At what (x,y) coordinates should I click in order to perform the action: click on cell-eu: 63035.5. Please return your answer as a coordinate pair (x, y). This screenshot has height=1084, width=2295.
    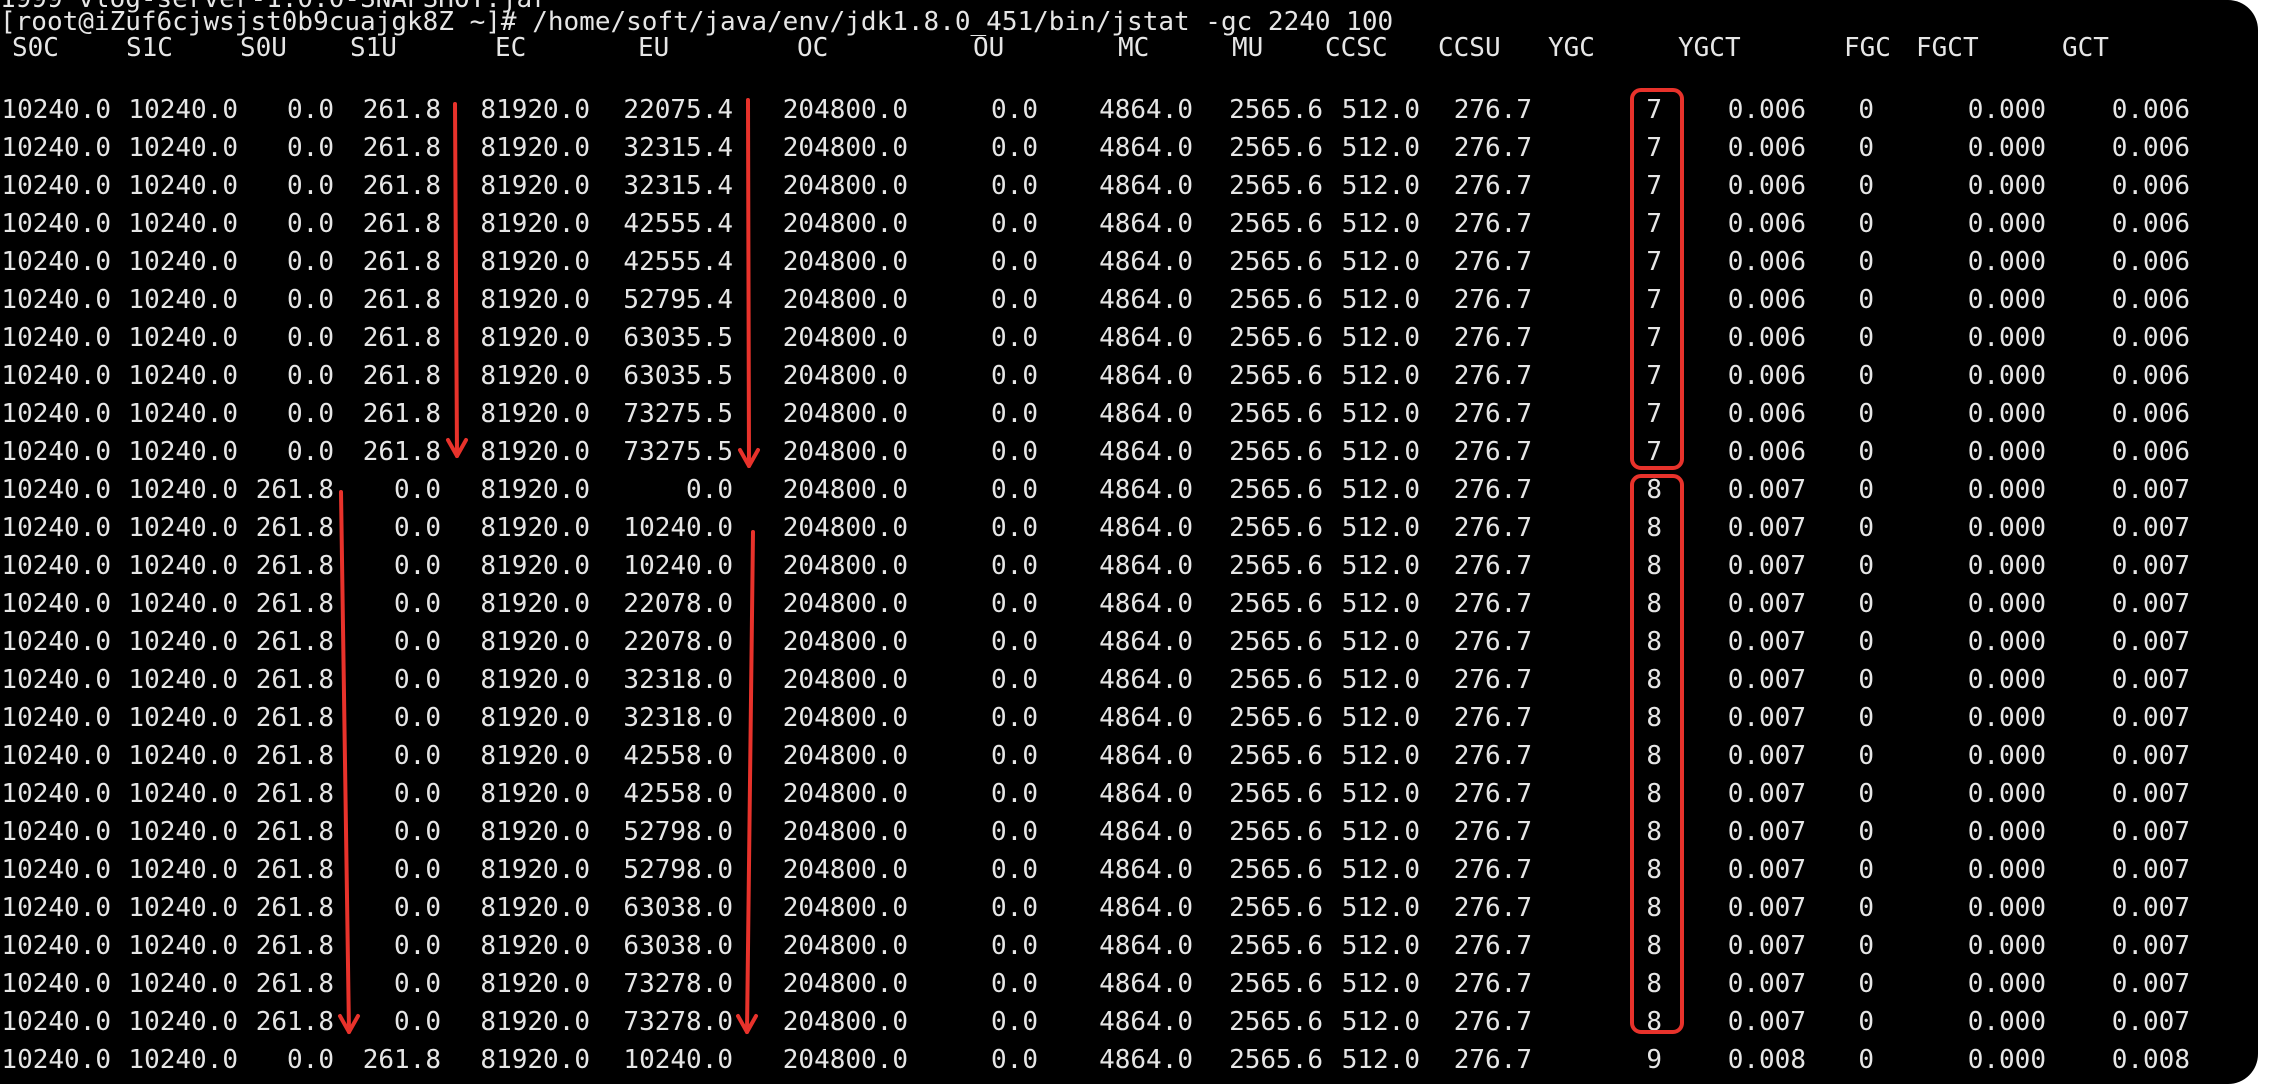
    Looking at the image, I should click on (678, 338).